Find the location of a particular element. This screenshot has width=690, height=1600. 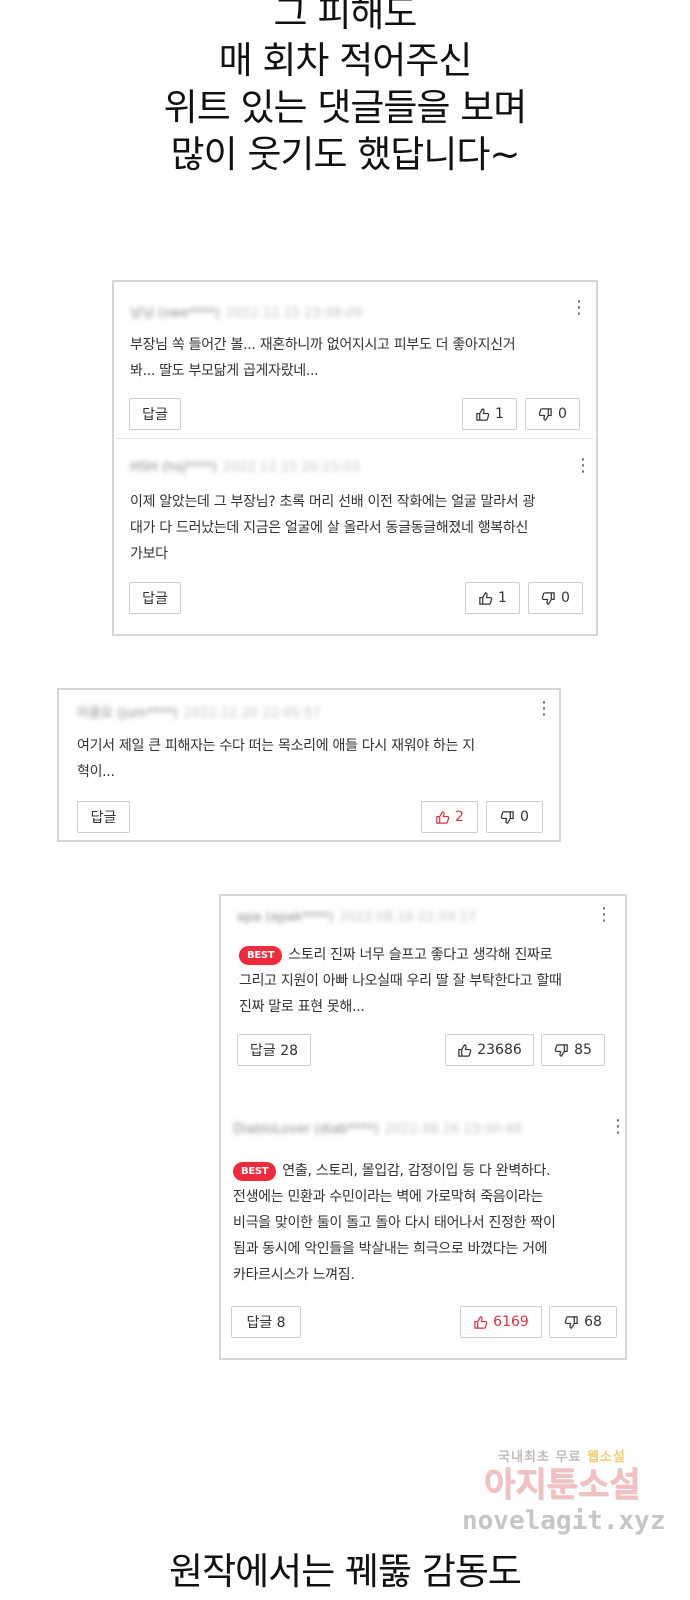

comment-meta: 낭닝 (swe****) 2022.12.15 23:08:09 is located at coordinates (246, 311).